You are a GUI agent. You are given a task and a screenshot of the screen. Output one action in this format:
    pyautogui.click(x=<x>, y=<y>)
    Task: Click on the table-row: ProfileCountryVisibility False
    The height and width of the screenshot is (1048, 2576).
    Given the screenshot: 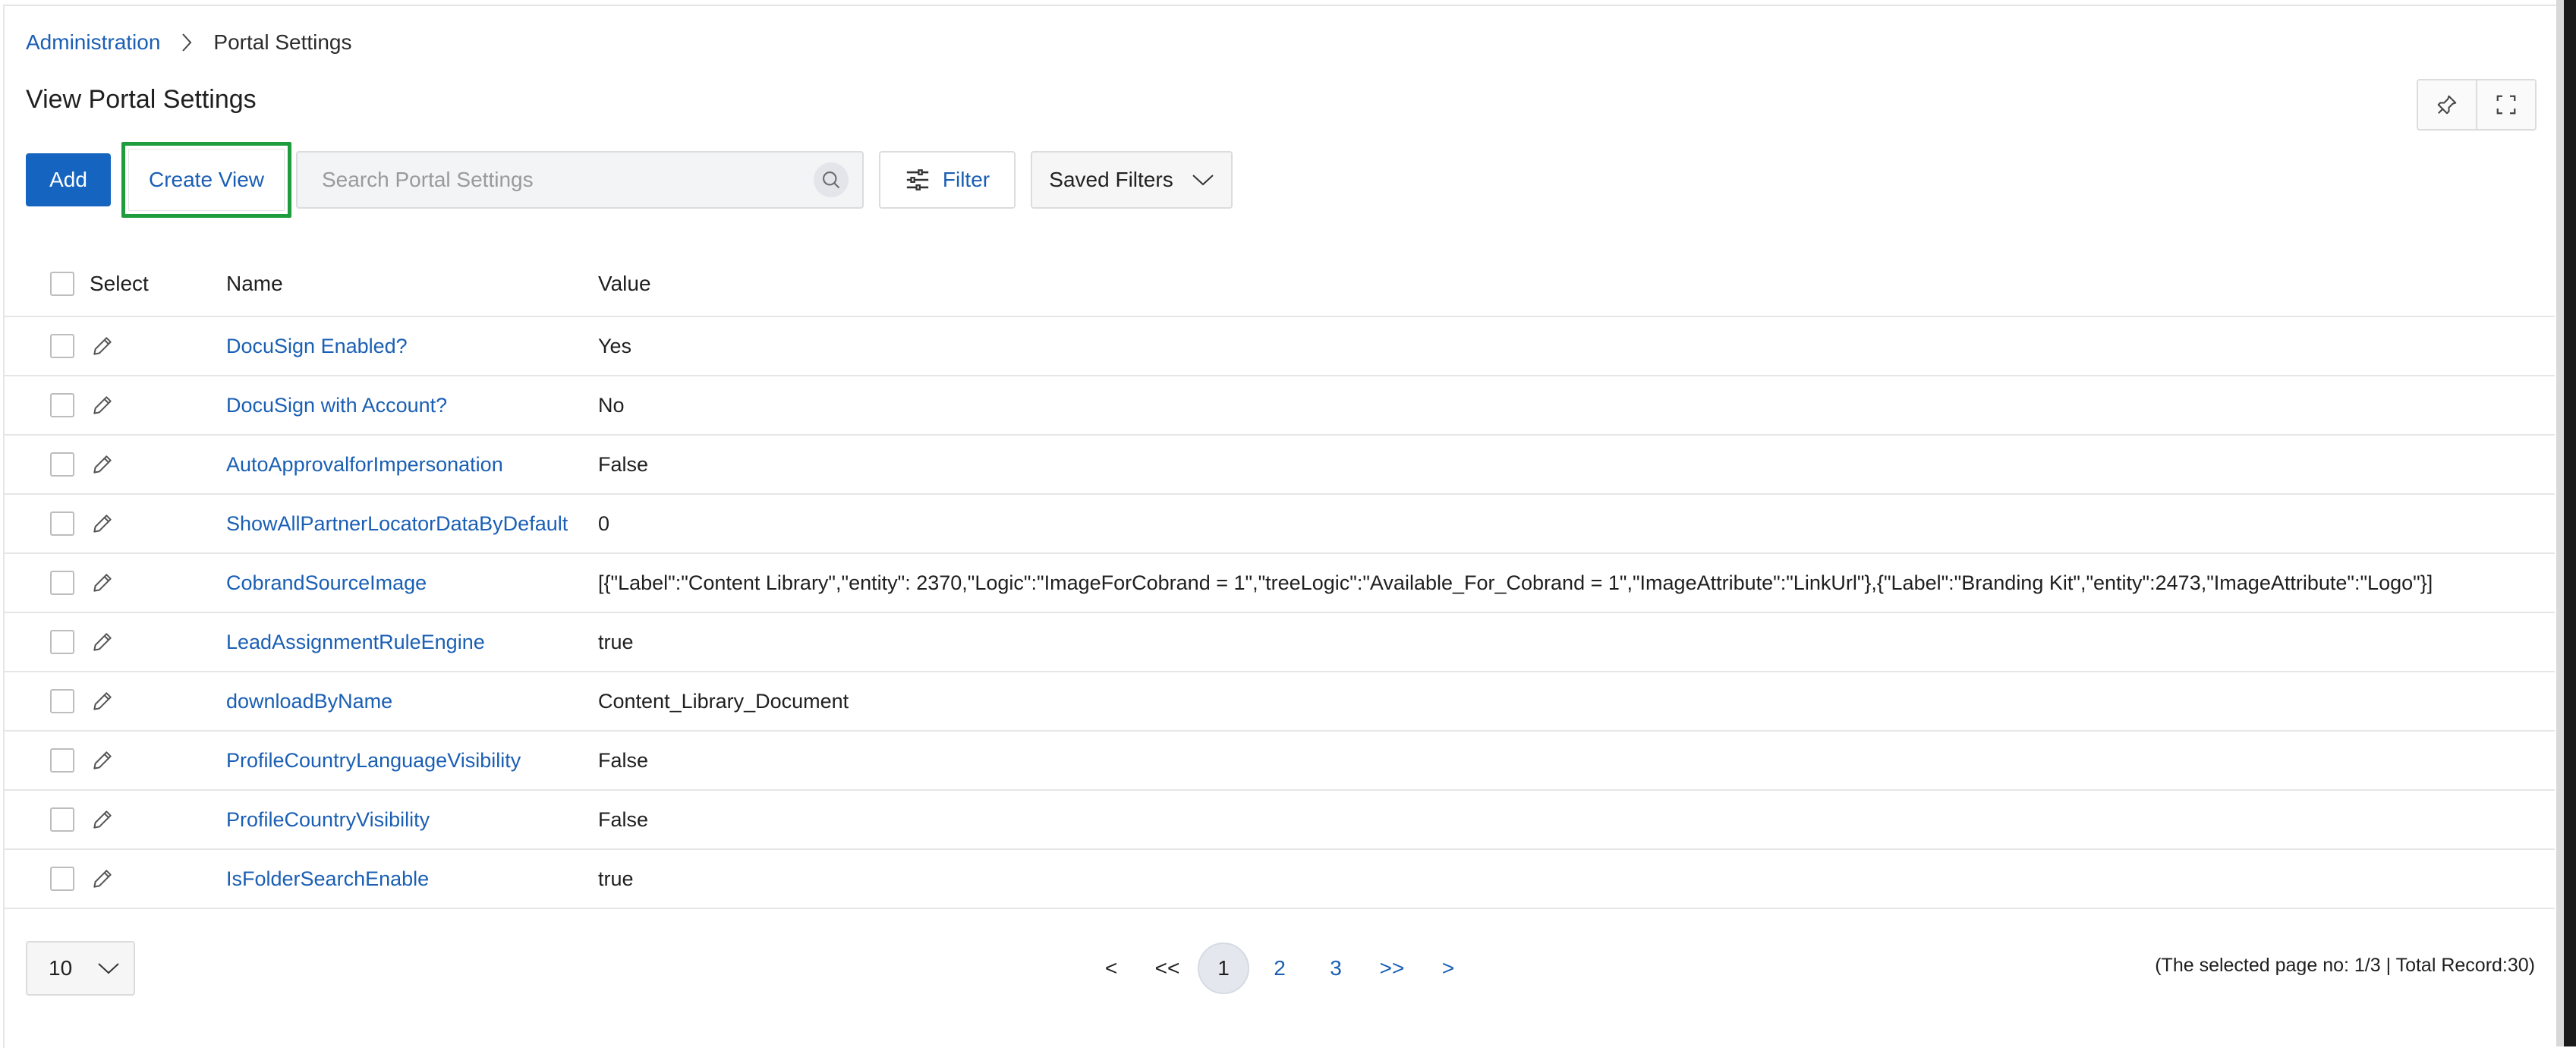 What is the action you would take?
    pyautogui.click(x=1280, y=821)
    